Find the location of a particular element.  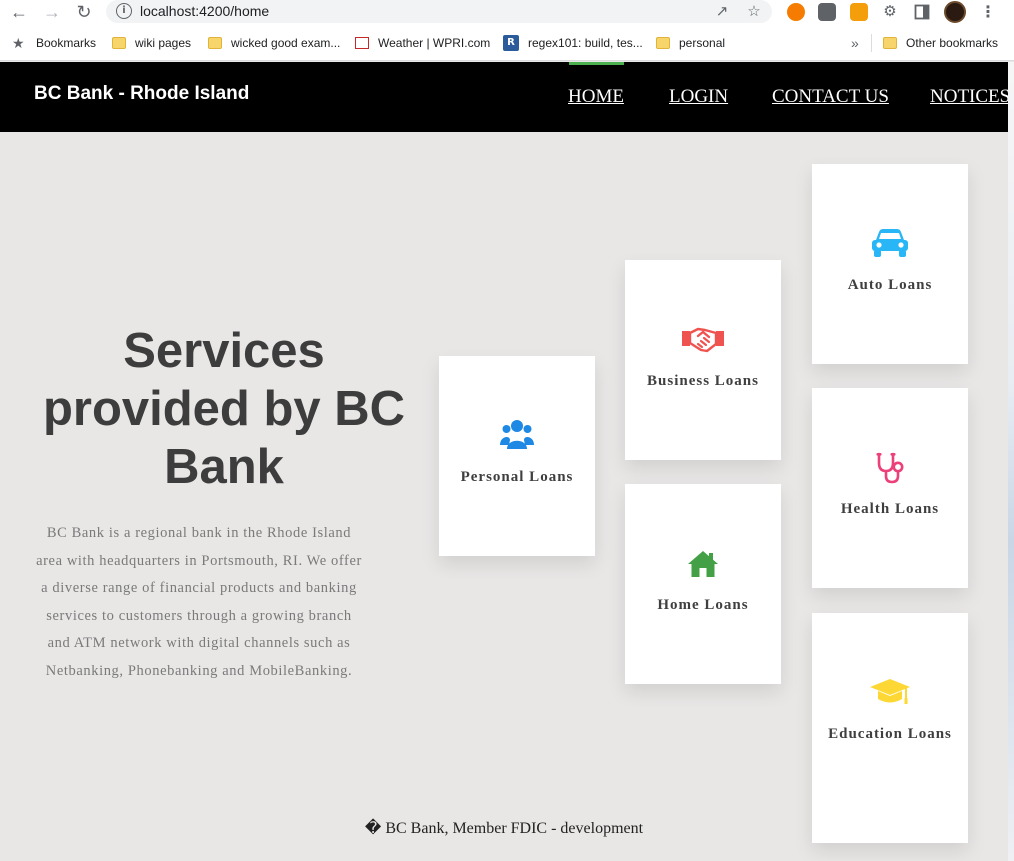

bookmark-label: Bookmarks is located at coordinates (66, 43).